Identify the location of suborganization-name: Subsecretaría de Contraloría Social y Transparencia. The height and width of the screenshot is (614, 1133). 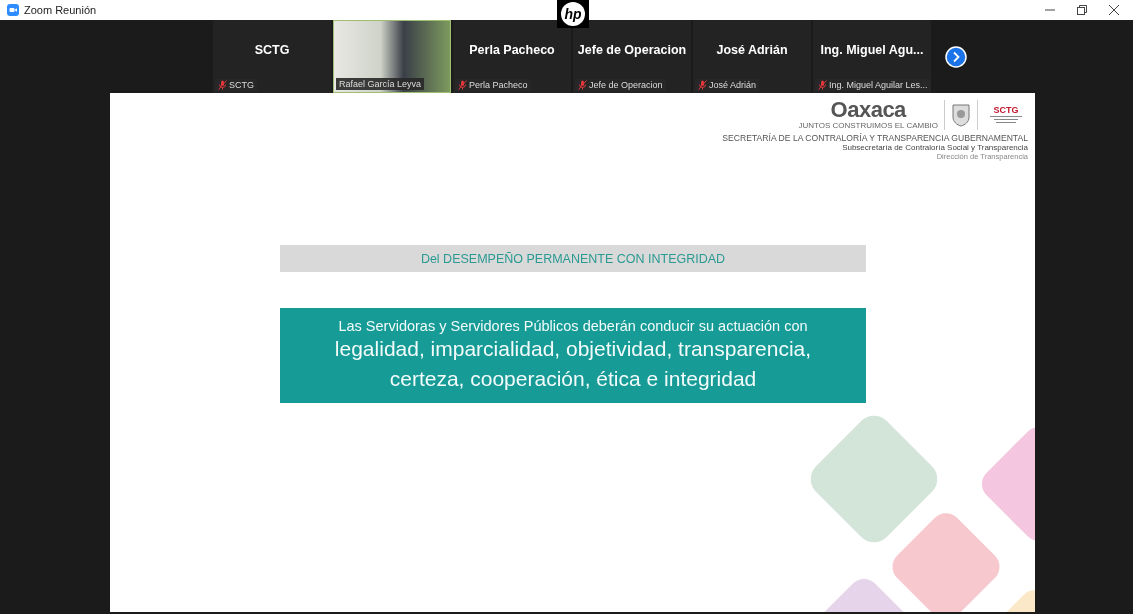
(935, 147).